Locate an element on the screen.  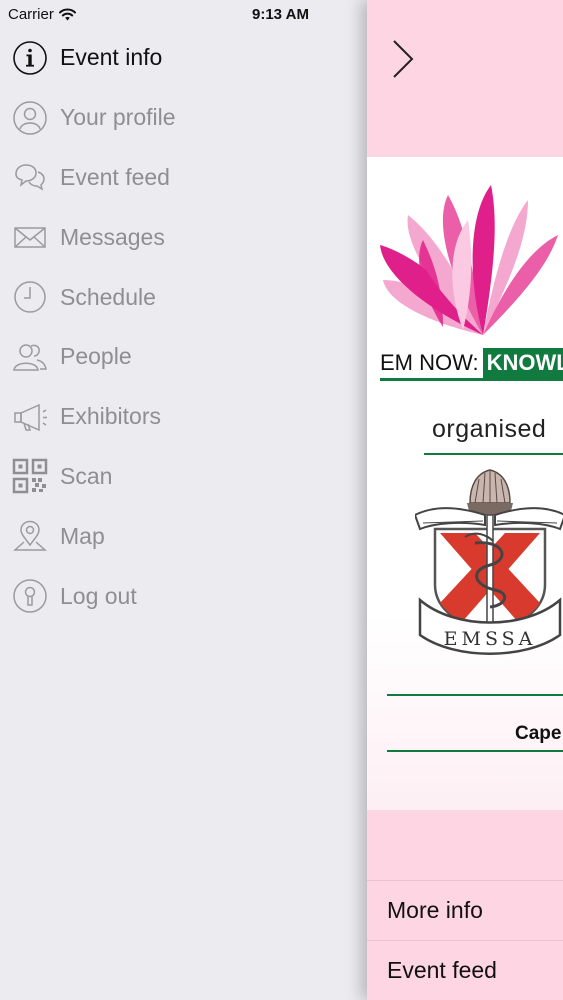
logout-keyhole-icon is located at coordinates (30, 596).